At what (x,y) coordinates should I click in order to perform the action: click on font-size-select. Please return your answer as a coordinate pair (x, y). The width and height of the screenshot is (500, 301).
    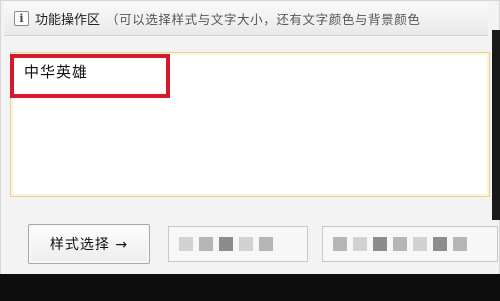
    Looking at the image, I should click on (238, 244).